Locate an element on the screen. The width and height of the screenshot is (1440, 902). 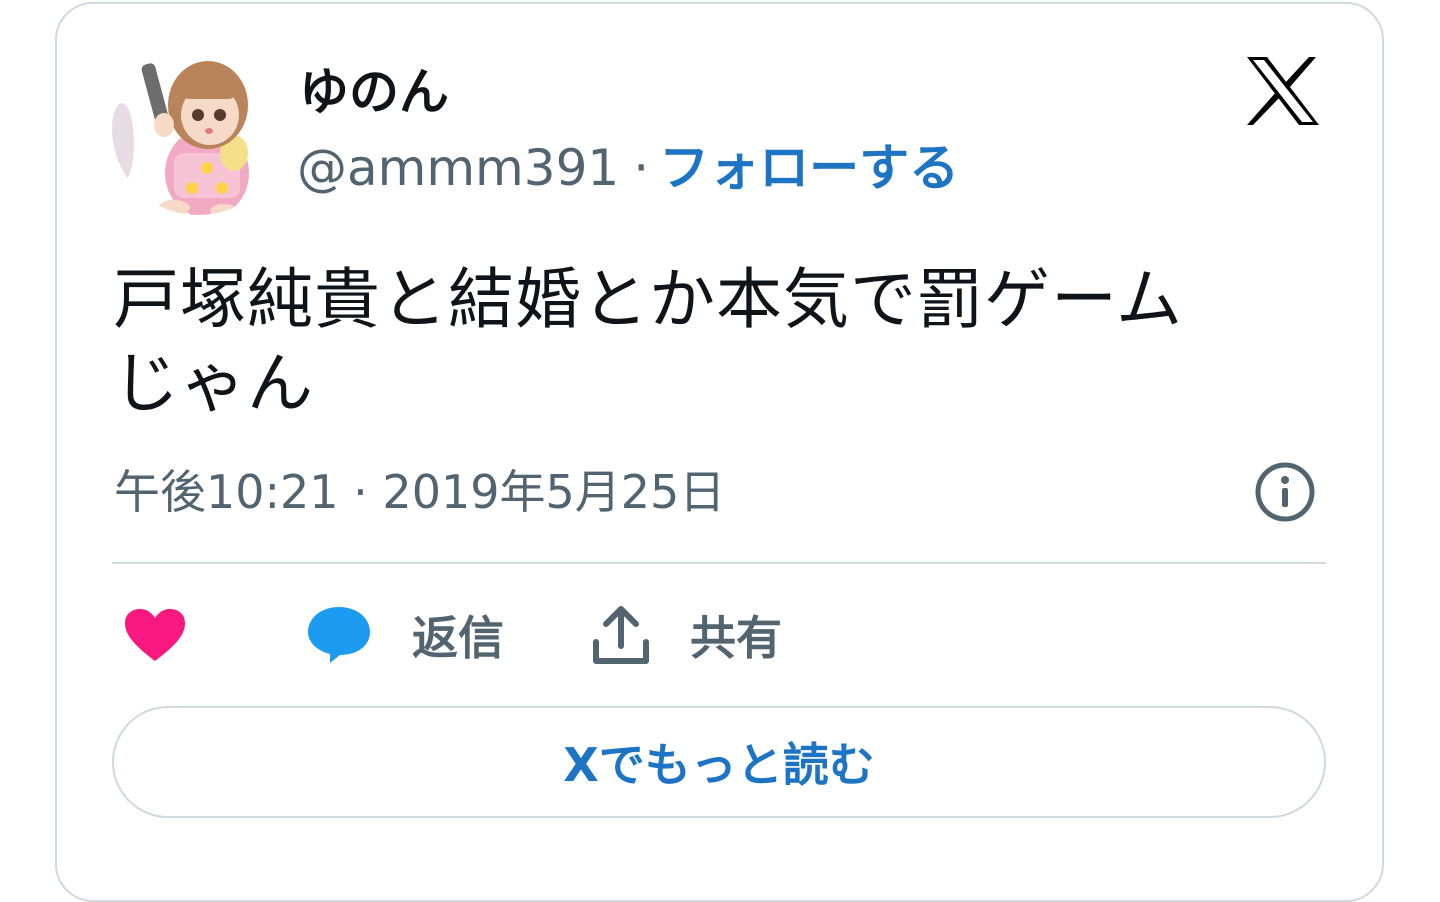
avatar is located at coordinates (198, 129).